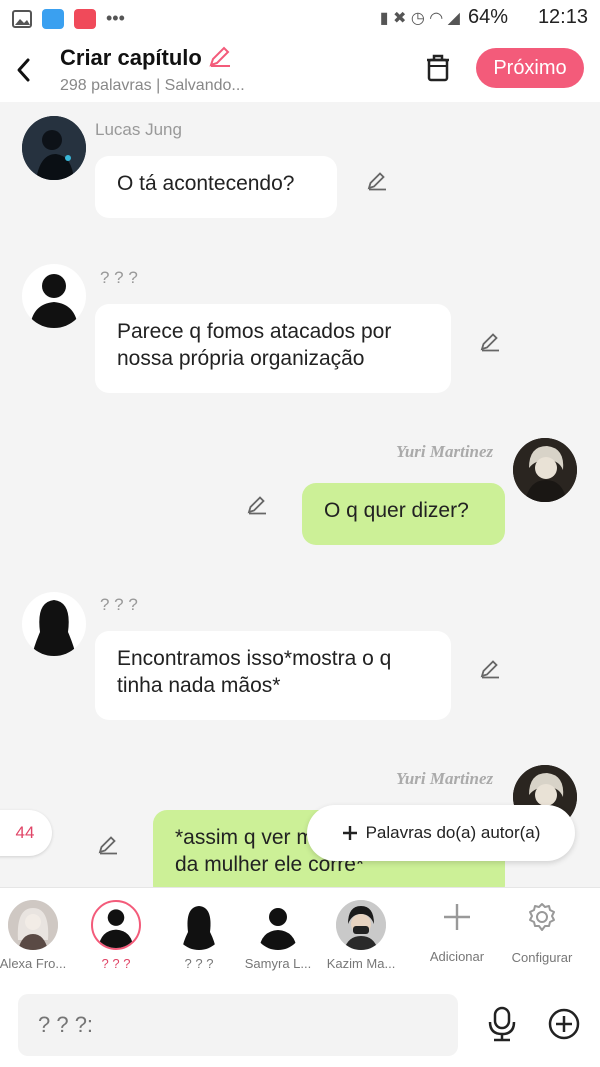  I want to click on page-title: Criar capítulo, so click(146, 57).